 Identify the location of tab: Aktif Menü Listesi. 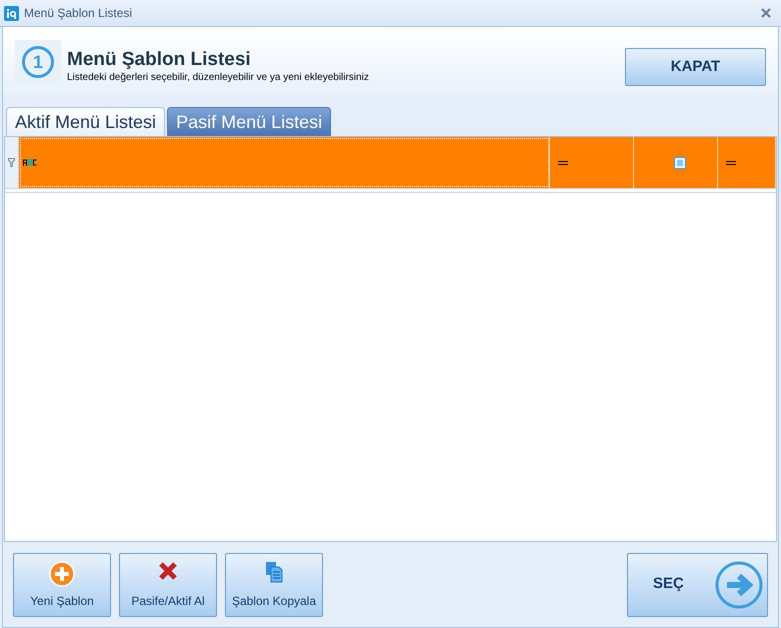
(86, 121).